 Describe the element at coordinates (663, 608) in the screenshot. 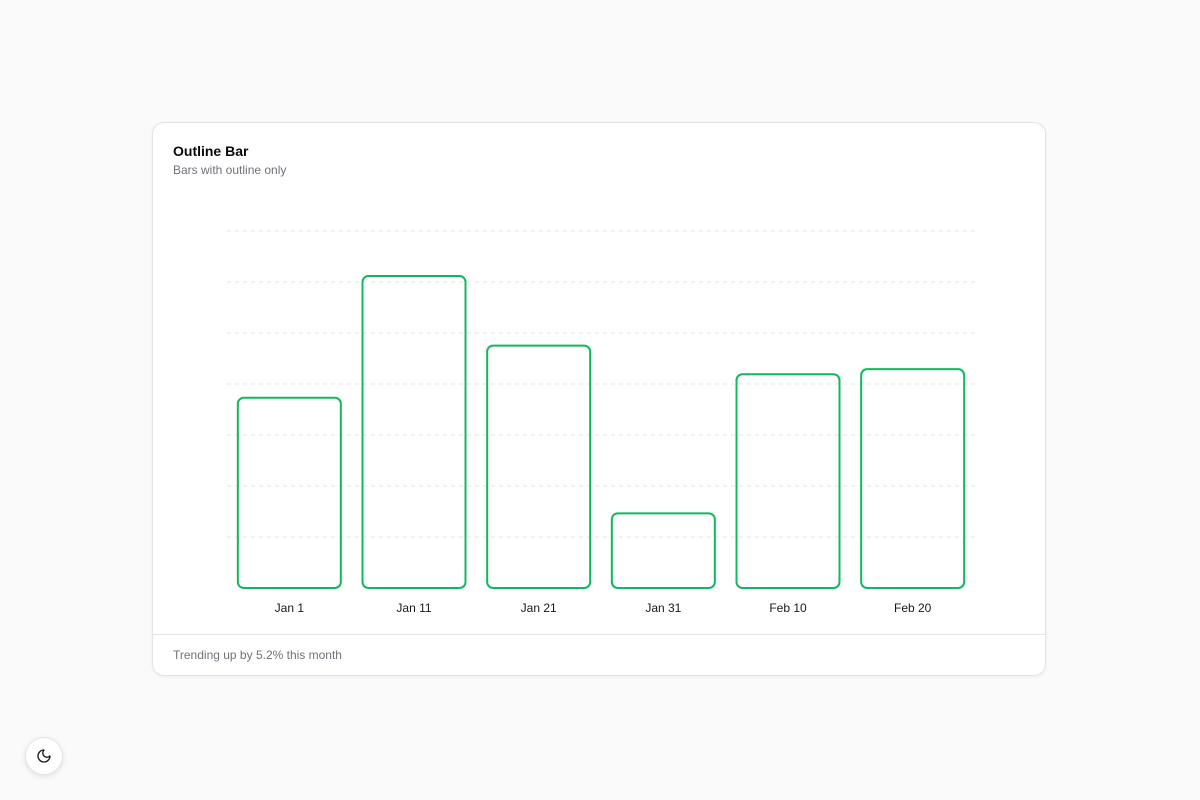

I see `x-tick-label: Jan 31` at that location.